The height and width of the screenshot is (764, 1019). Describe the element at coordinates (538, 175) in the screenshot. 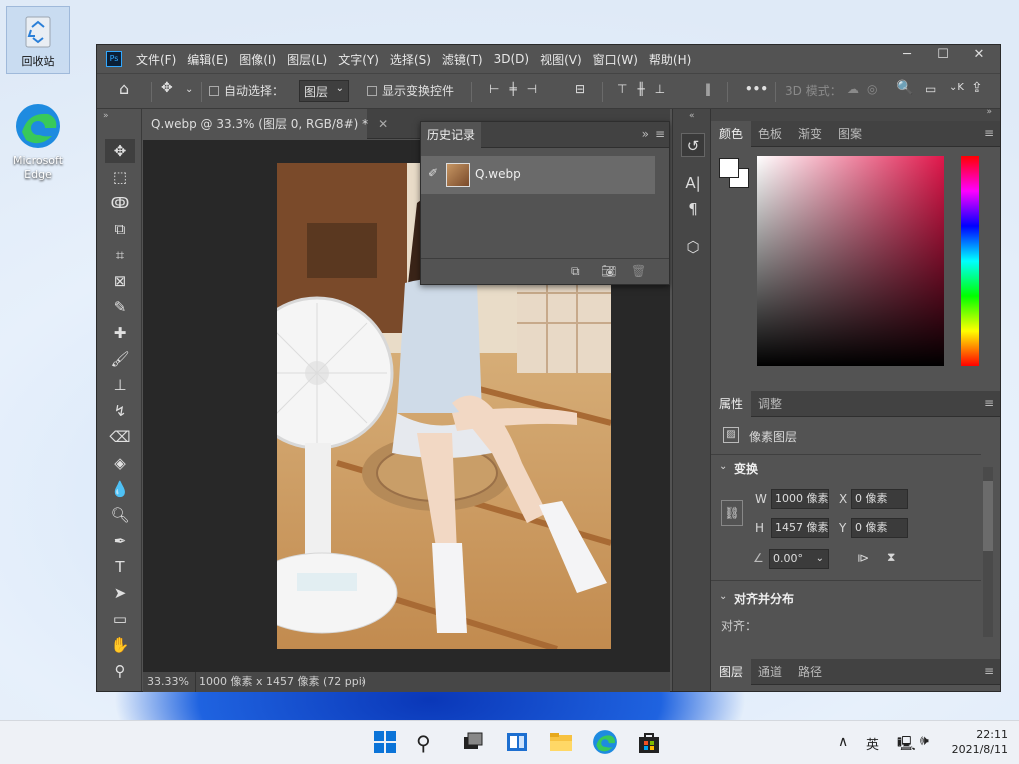

I see `history-snapshot-row: ✐ Q.webp` at that location.